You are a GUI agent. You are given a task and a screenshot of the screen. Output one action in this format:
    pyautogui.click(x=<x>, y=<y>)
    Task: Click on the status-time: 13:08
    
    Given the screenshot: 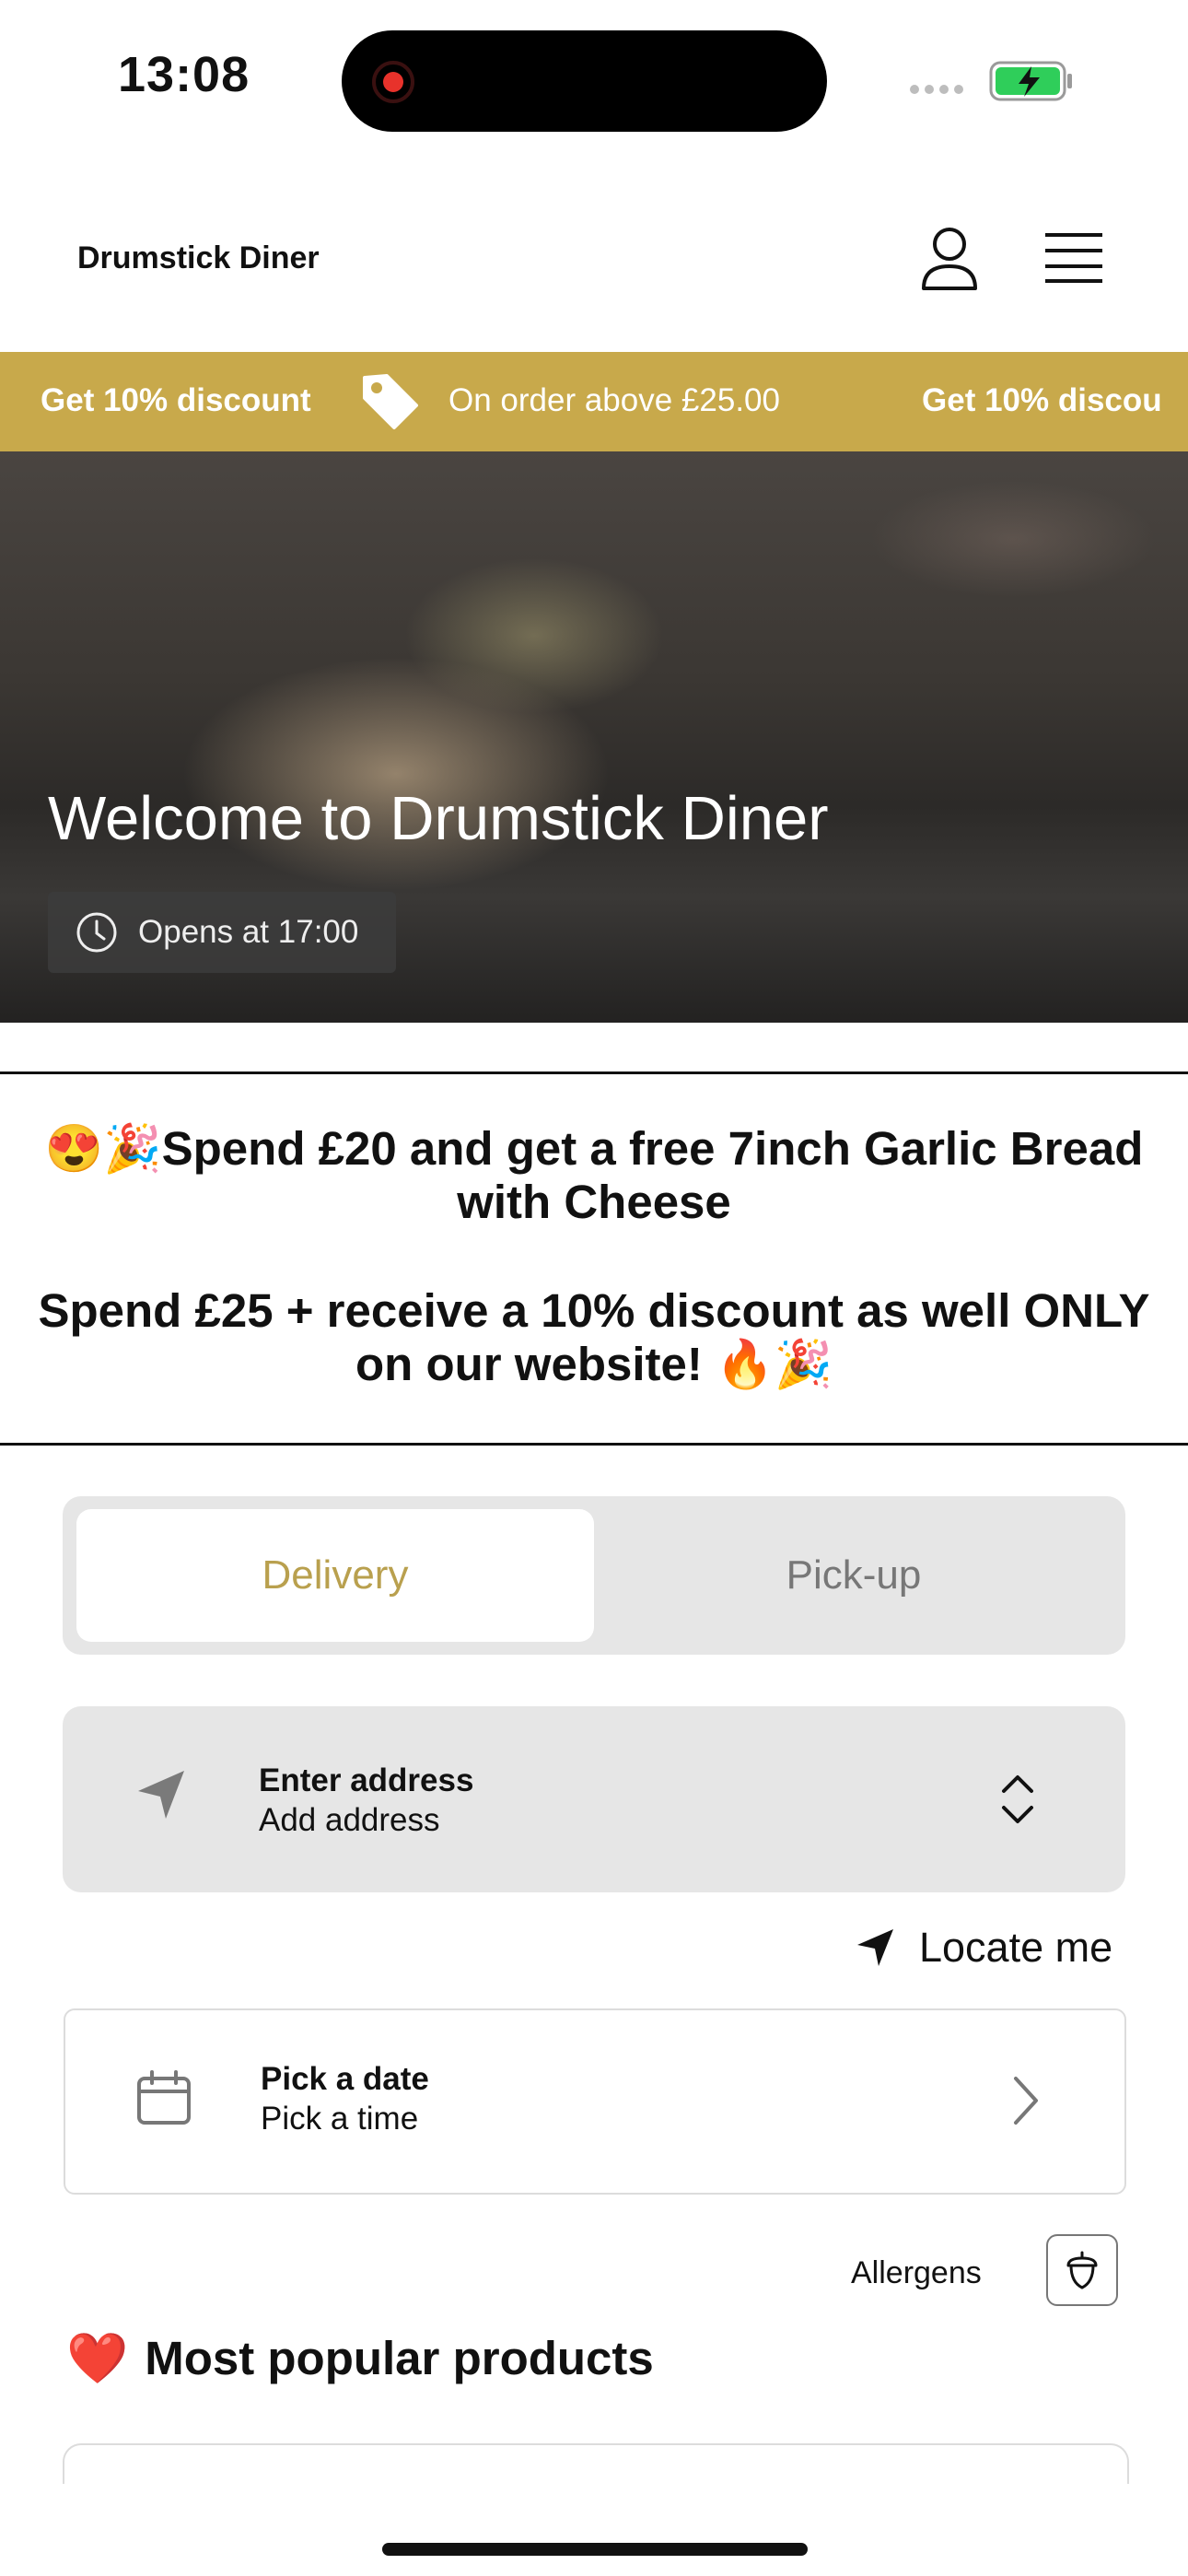 What is the action you would take?
    pyautogui.click(x=184, y=74)
    